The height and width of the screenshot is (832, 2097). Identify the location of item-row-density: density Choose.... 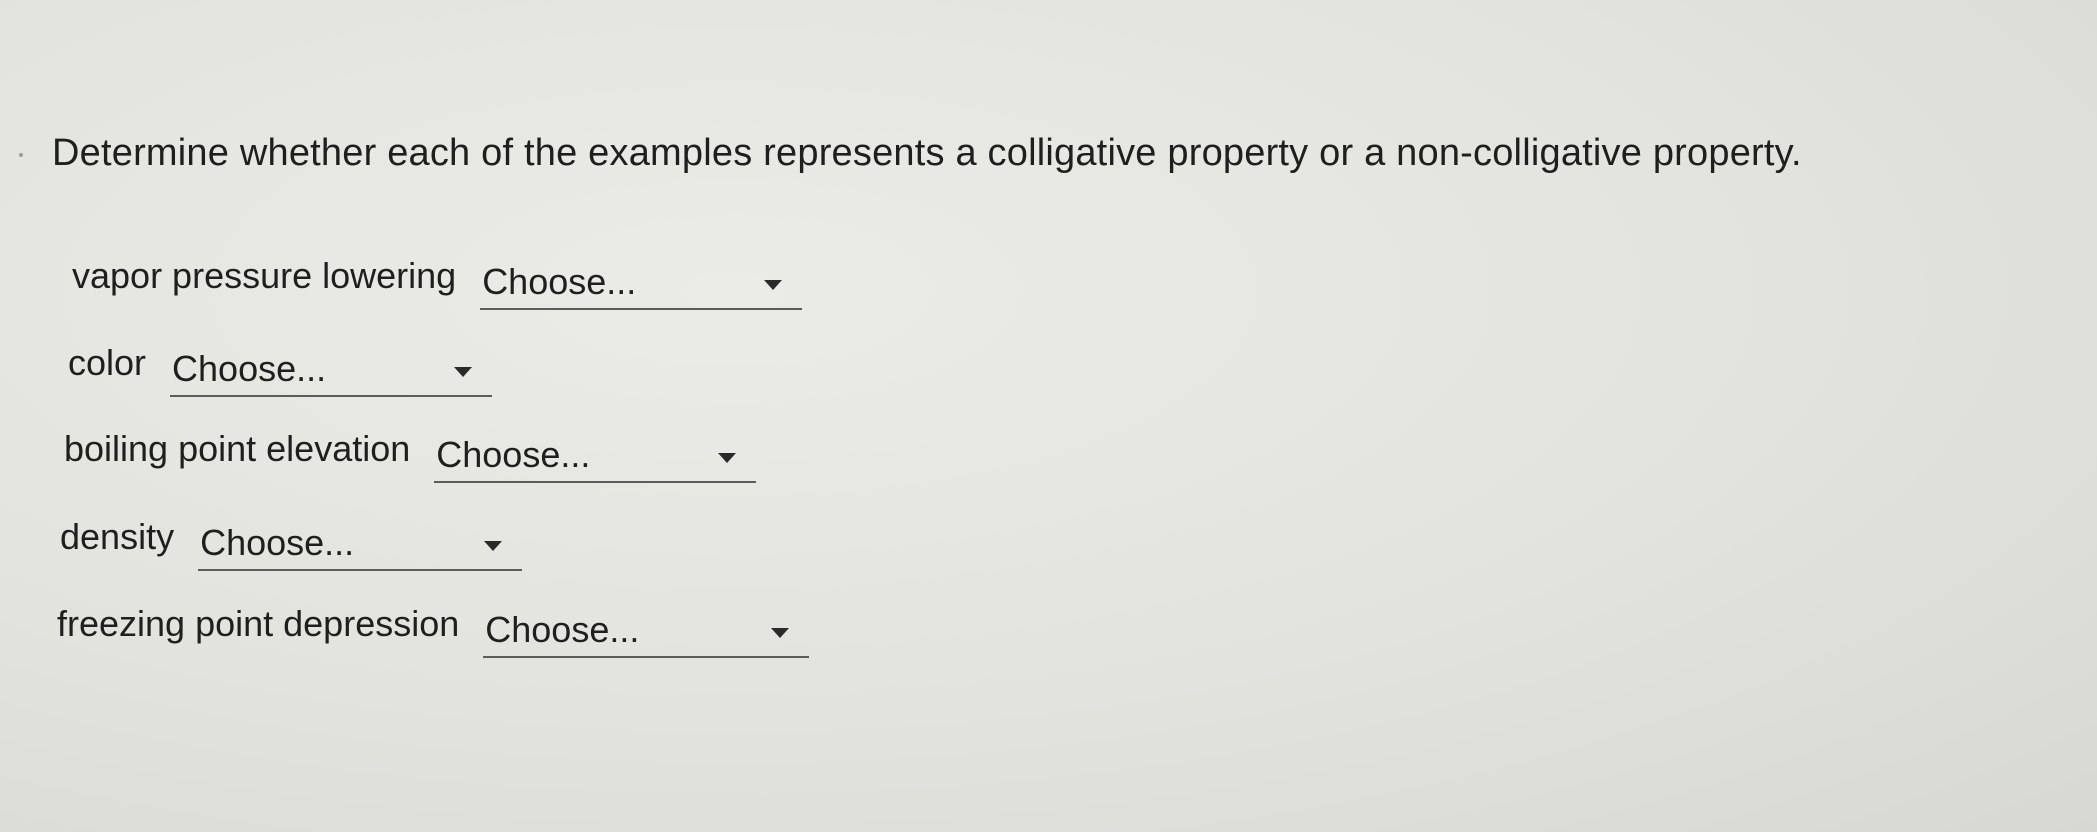
(291, 543).